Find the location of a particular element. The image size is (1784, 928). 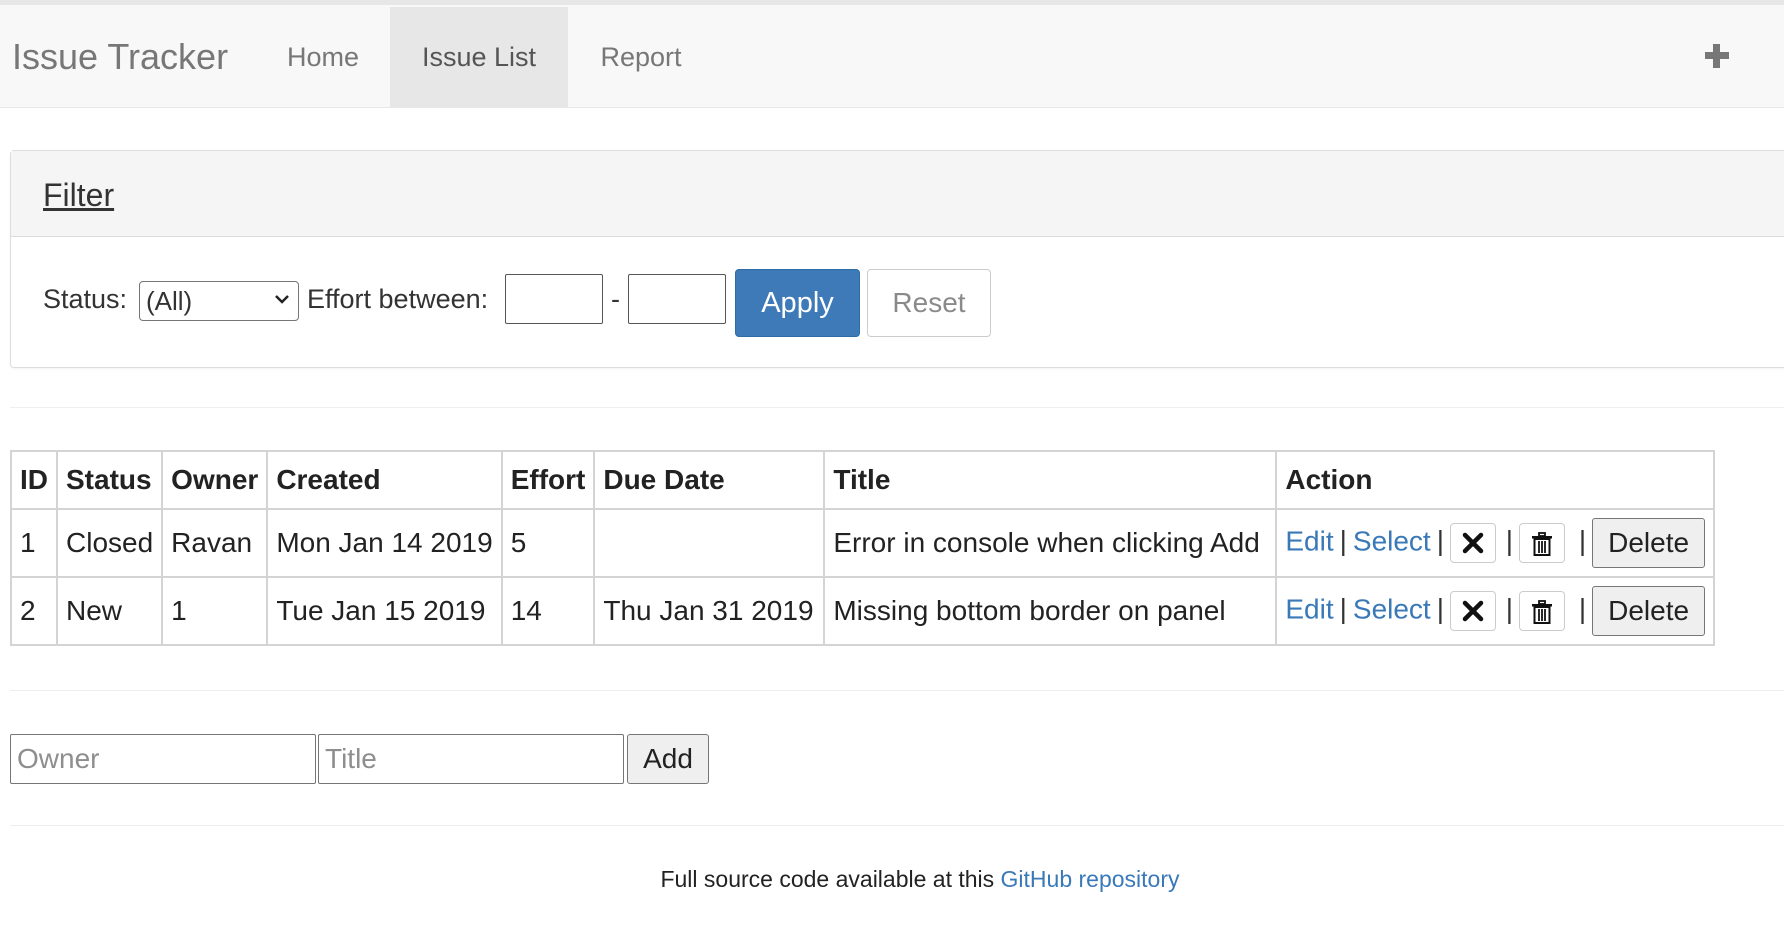

cell-owner: Ravan is located at coordinates (215, 543).